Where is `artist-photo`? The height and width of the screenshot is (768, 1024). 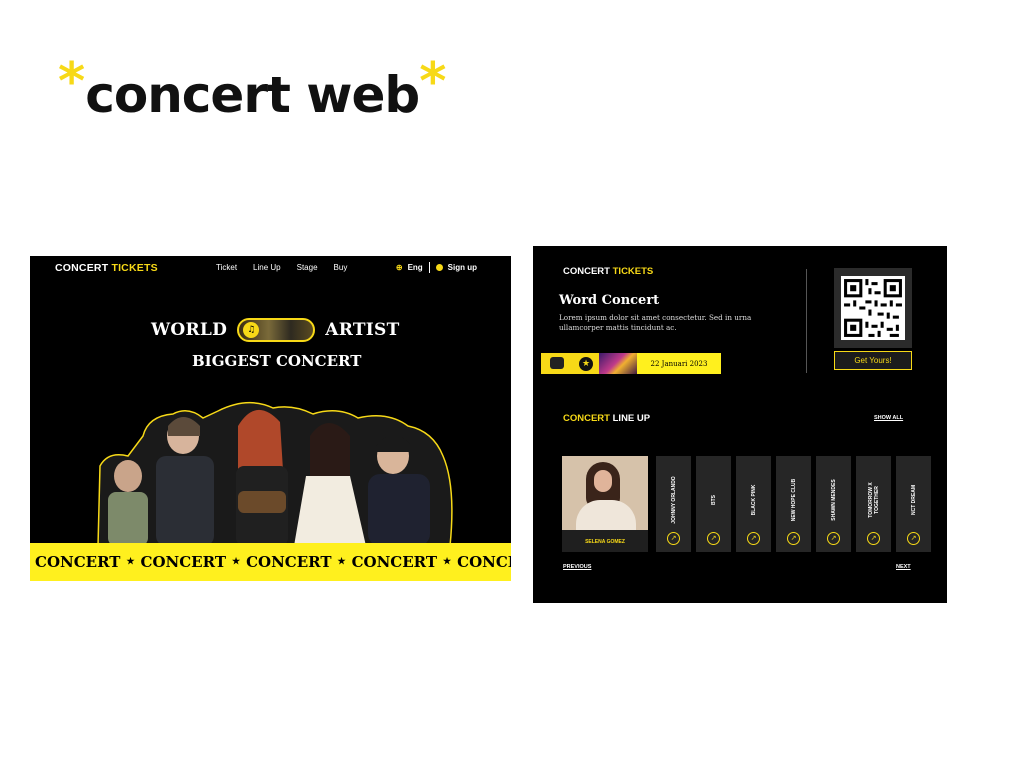 artist-photo is located at coordinates (605, 493).